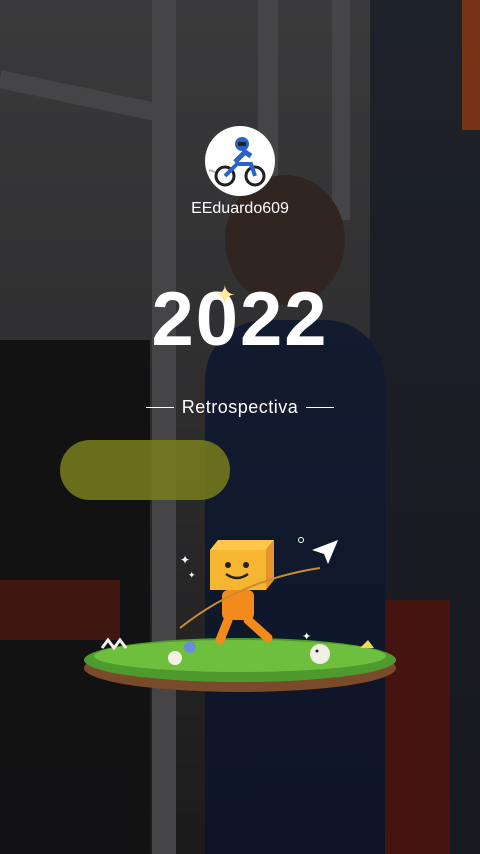  I want to click on avatar, so click(240, 161).